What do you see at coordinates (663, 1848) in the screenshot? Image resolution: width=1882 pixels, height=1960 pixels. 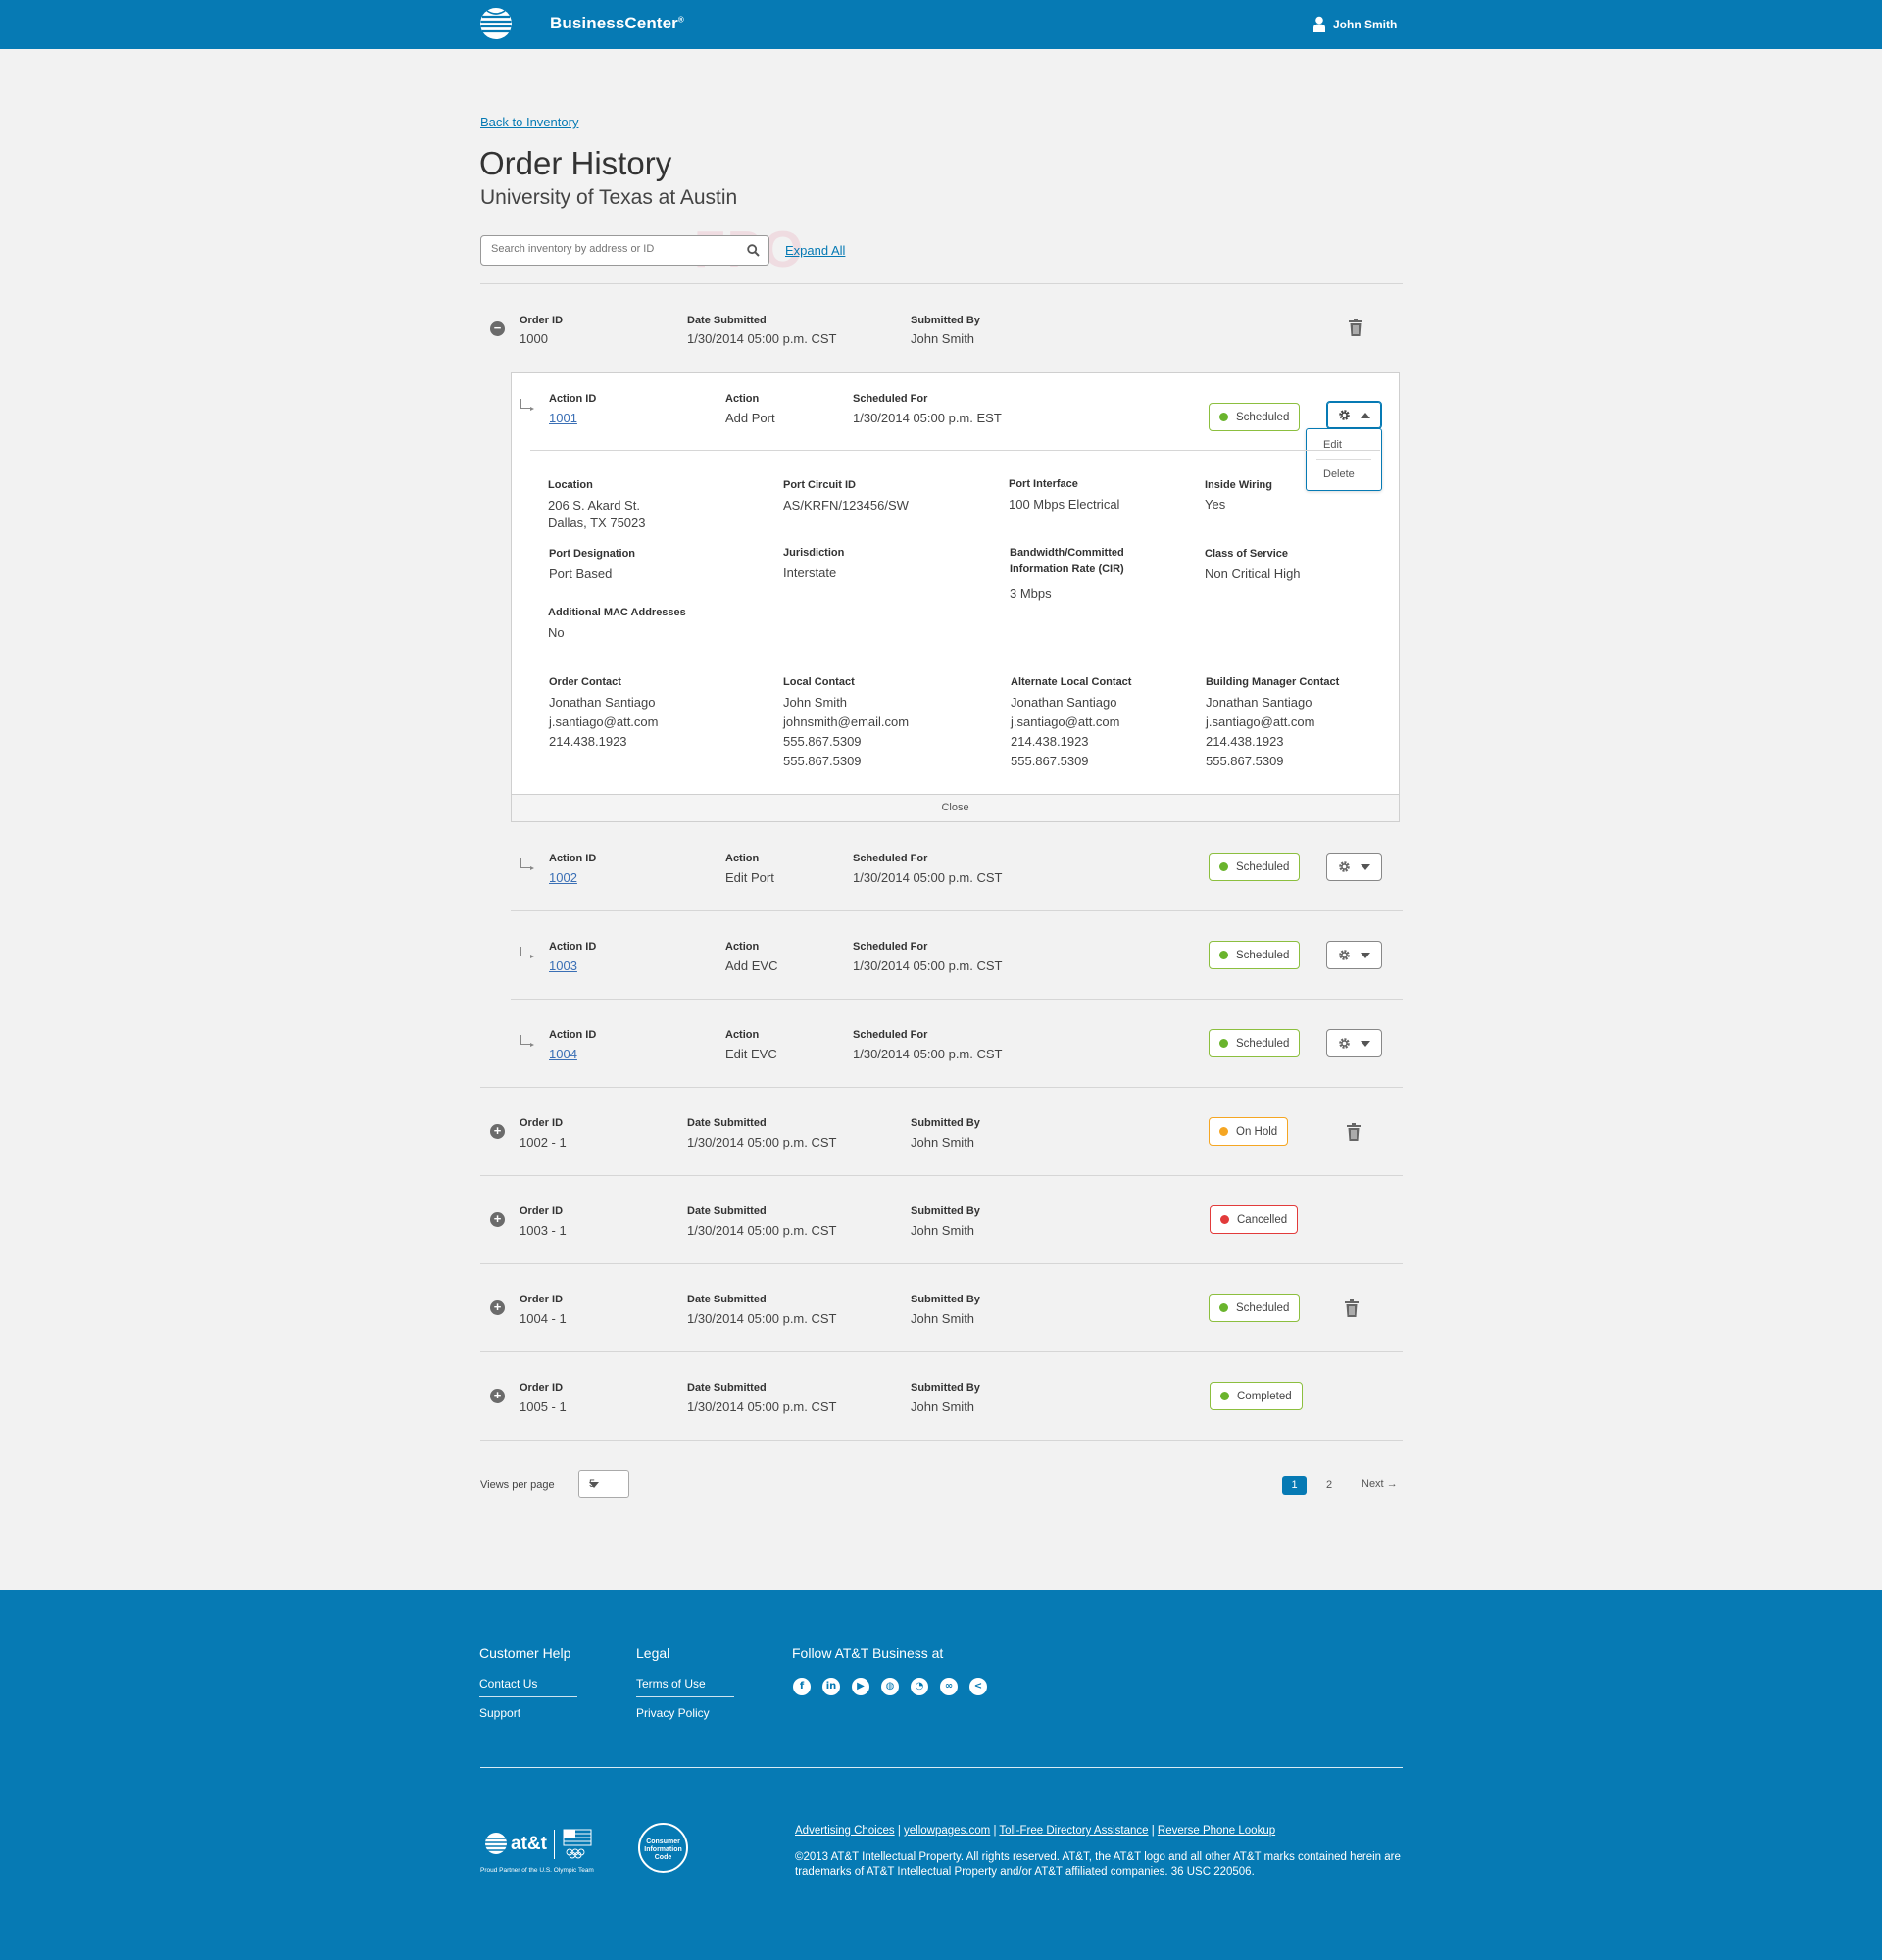 I see `consumer-info-code-seal: Consumer Information Code` at bounding box center [663, 1848].